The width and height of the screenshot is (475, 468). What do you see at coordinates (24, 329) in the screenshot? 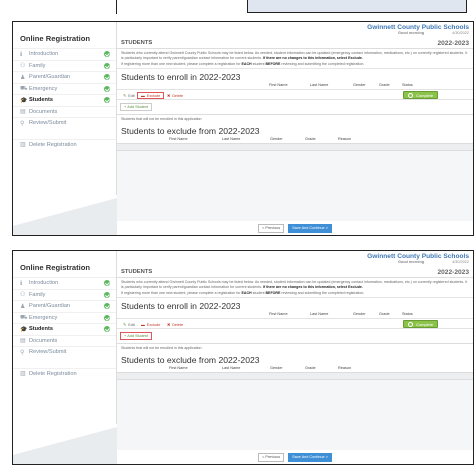
I see `graduation-cap-icon: 🎓` at bounding box center [24, 329].